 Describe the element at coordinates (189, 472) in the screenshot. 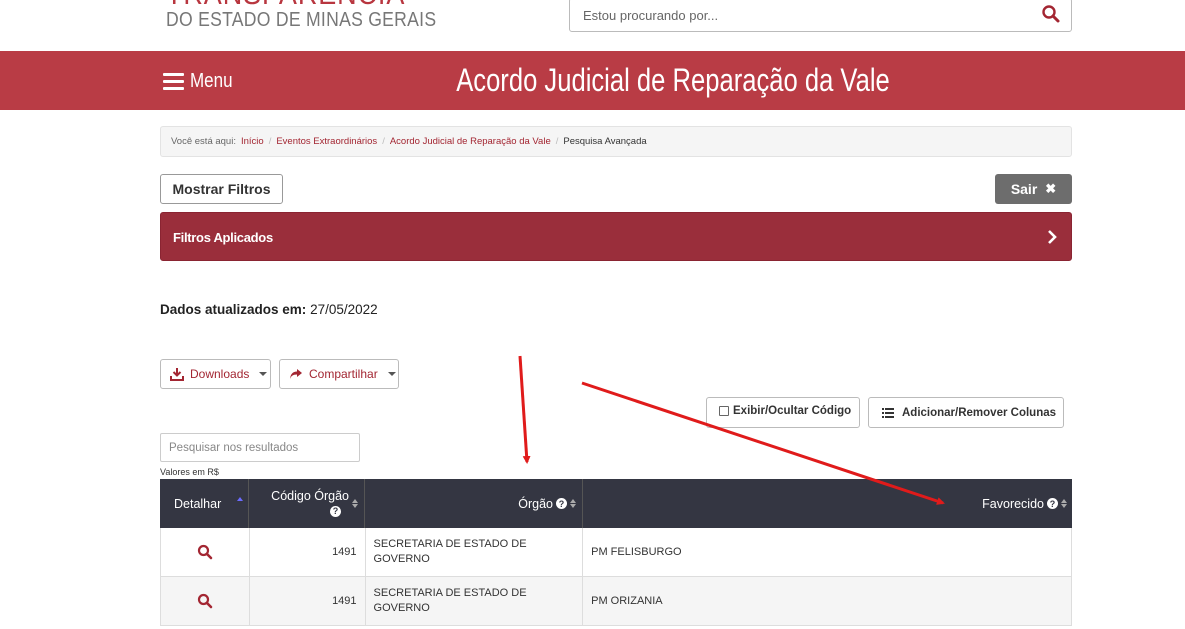

I see `currency-note: Valores em R$` at that location.